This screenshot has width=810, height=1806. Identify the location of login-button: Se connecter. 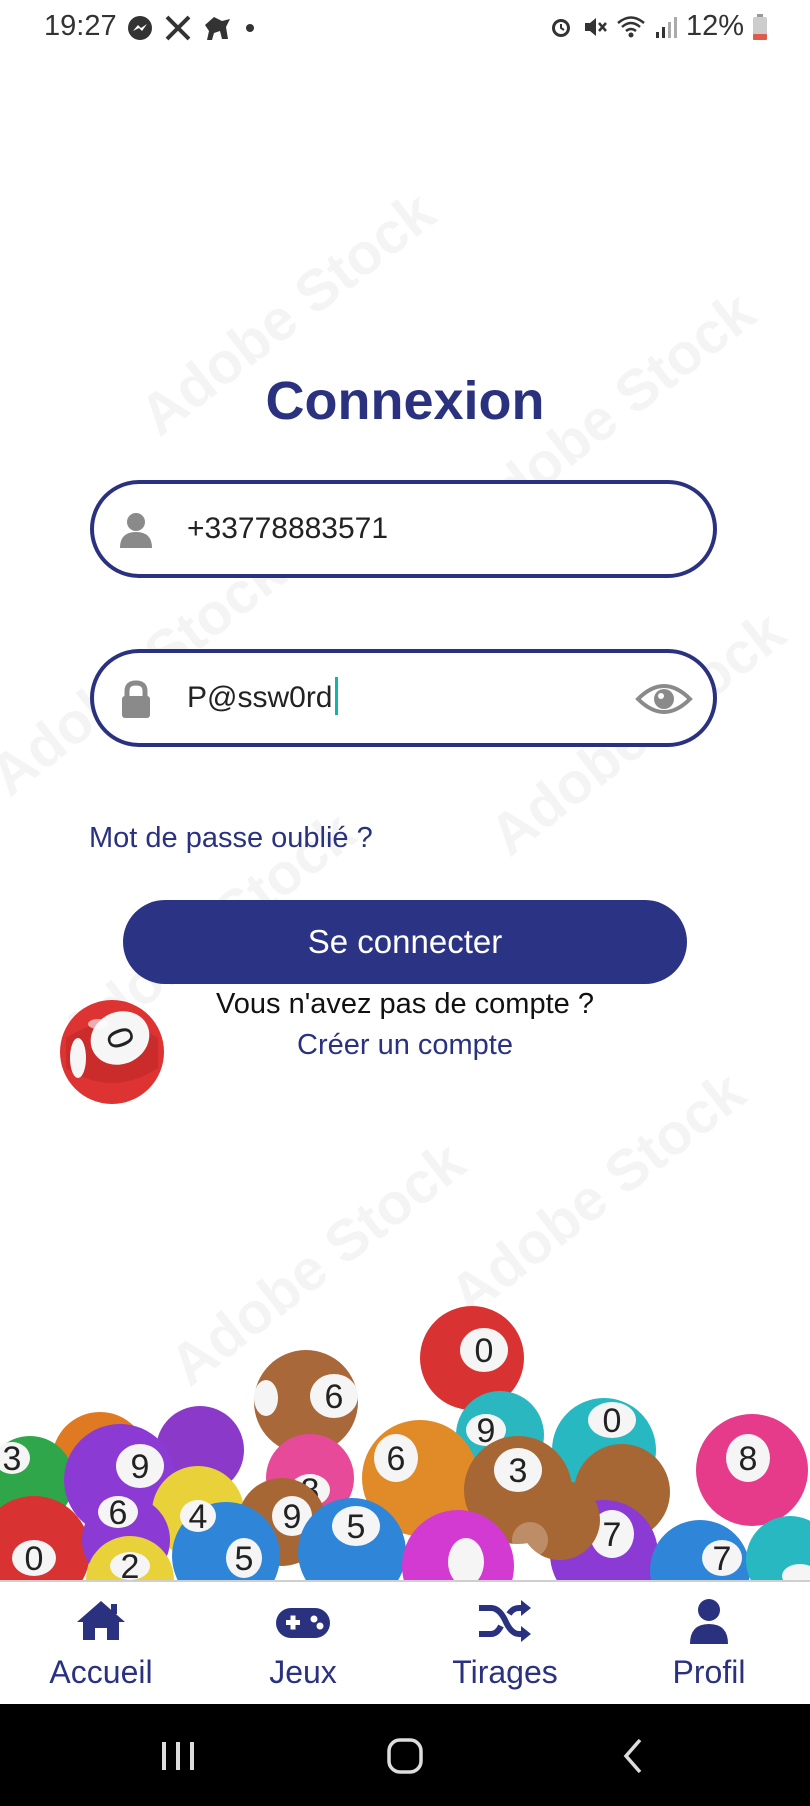
(405, 942).